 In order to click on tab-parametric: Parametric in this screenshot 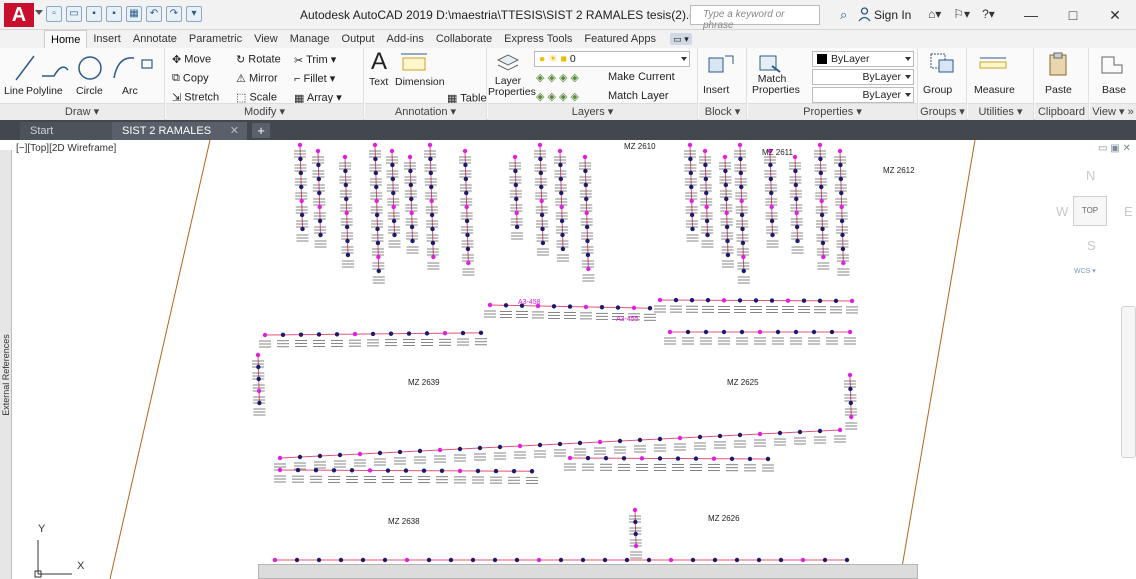, I will do `click(215, 39)`.